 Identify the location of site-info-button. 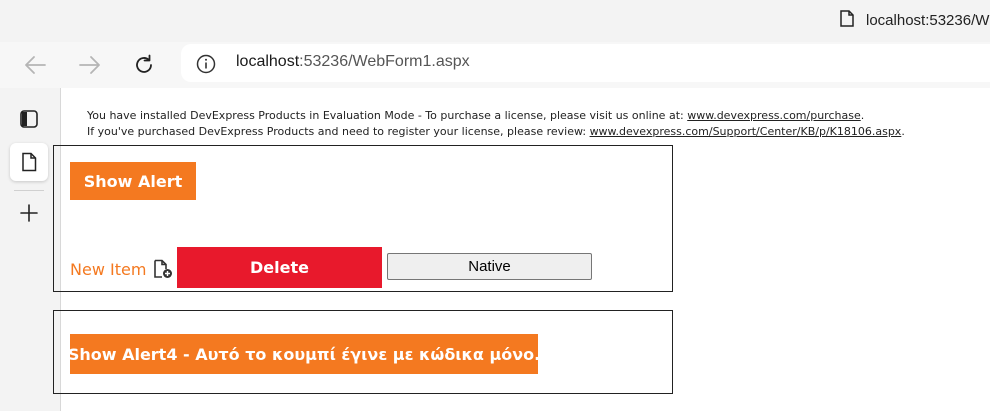
(206, 66).